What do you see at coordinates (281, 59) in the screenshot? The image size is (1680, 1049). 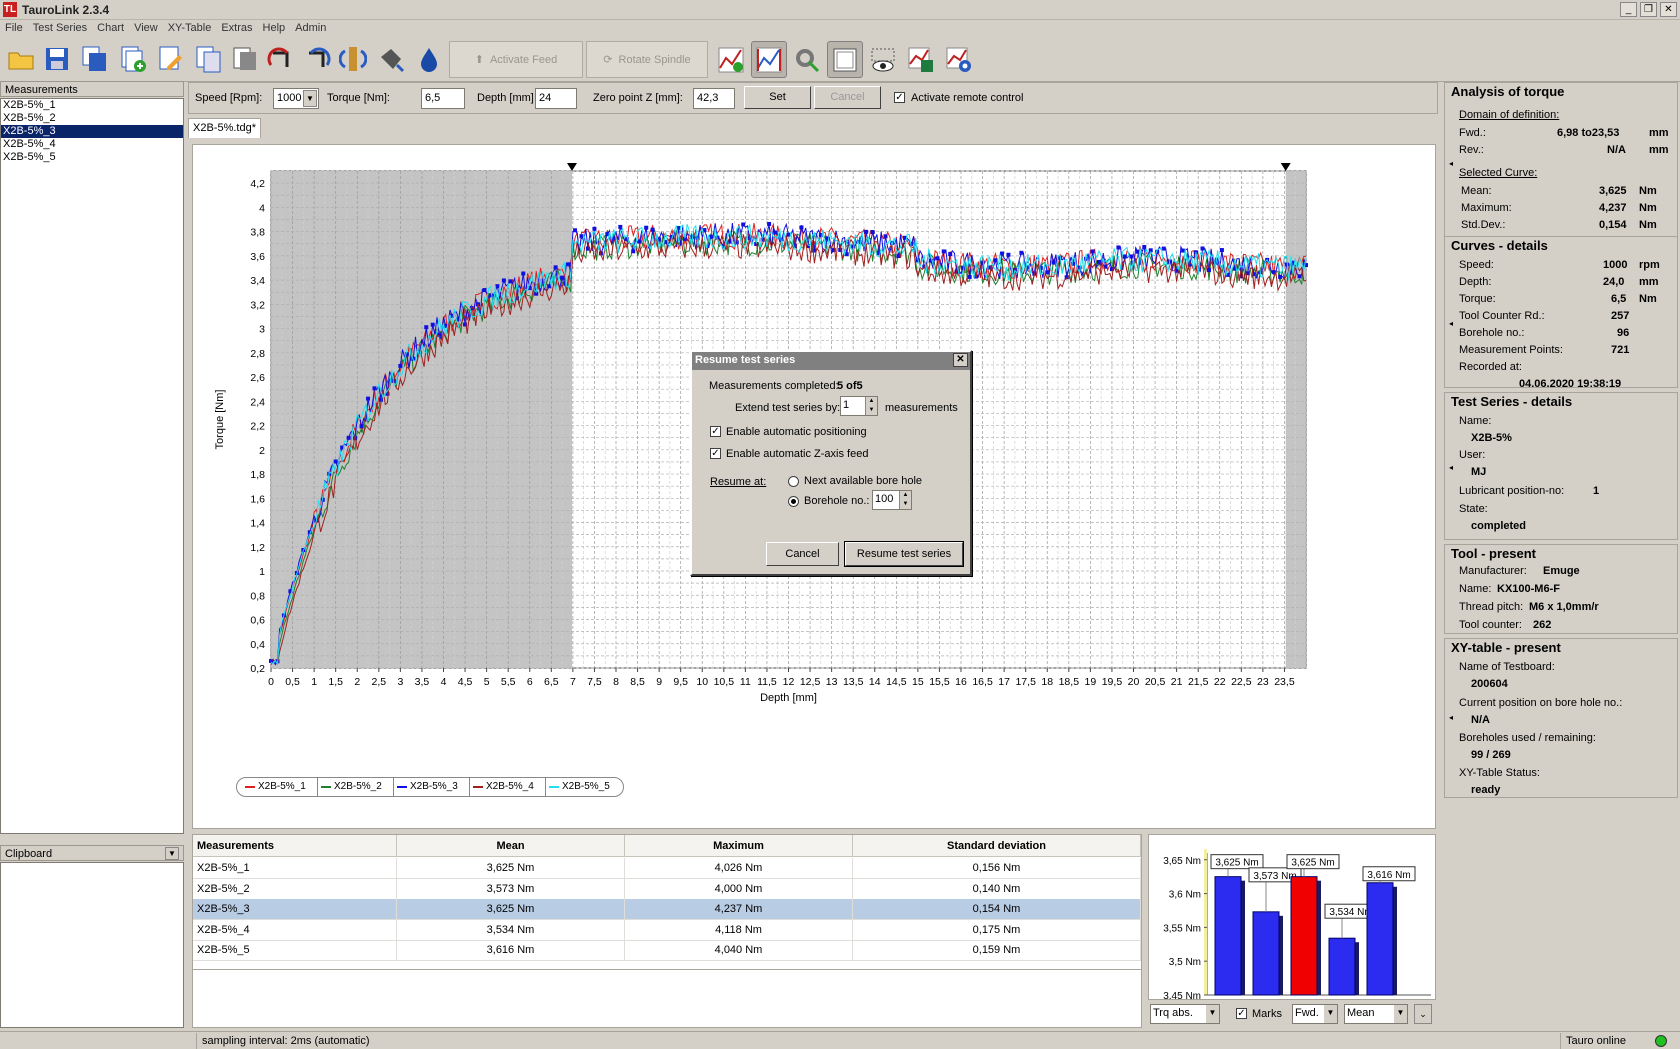 I see `rotate-left-icon` at bounding box center [281, 59].